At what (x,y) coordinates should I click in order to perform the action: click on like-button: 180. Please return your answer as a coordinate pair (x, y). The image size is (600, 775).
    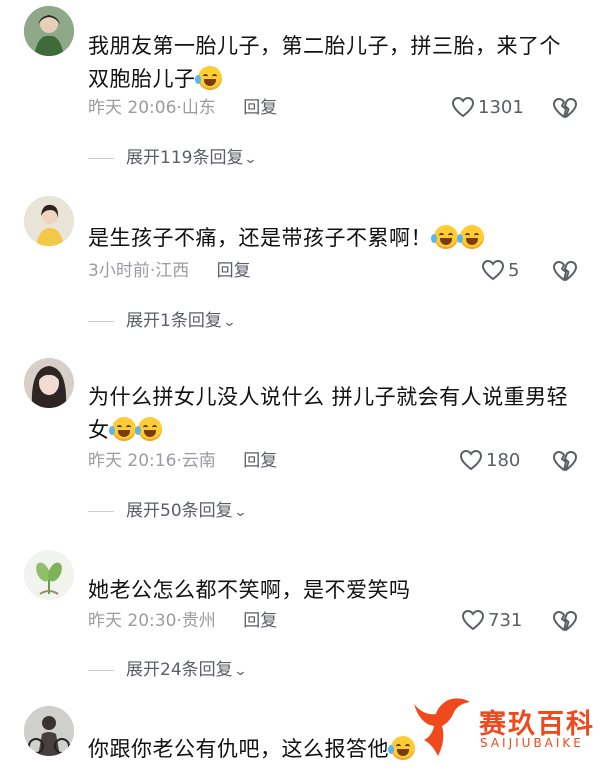
    Looking at the image, I should click on (489, 461).